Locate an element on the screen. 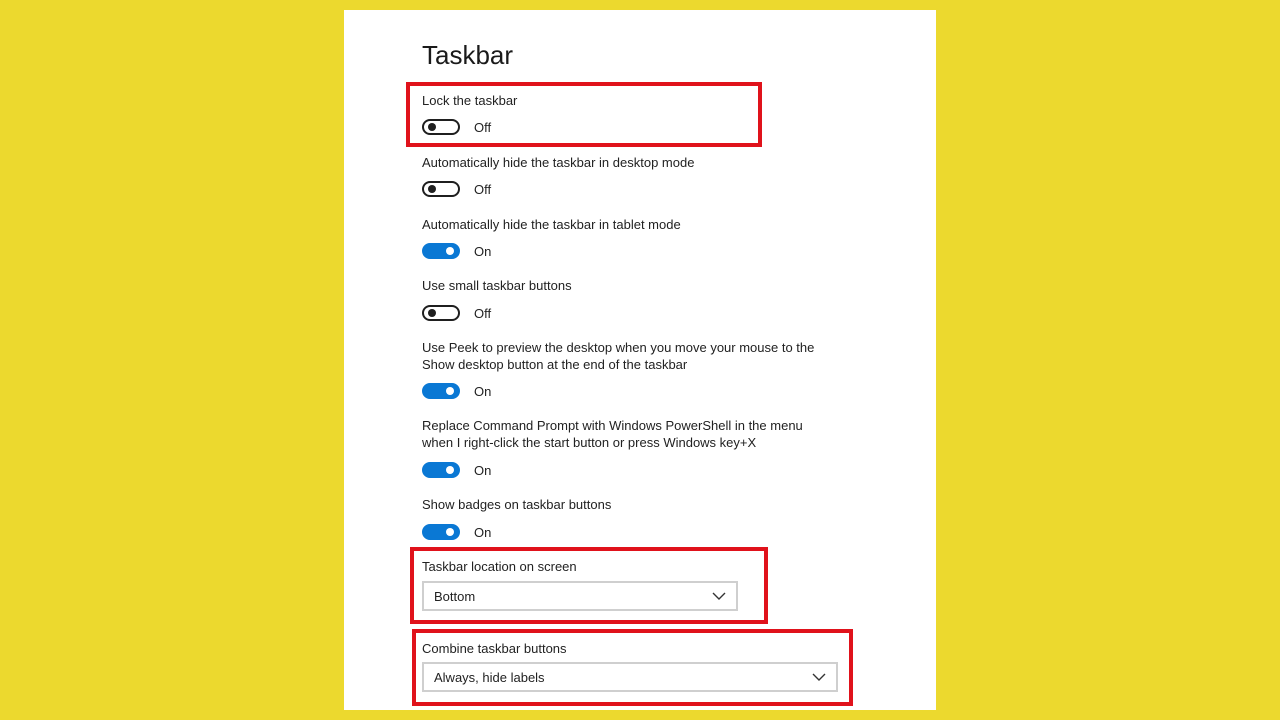  dropdown-value: Bottom is located at coordinates (455, 596).